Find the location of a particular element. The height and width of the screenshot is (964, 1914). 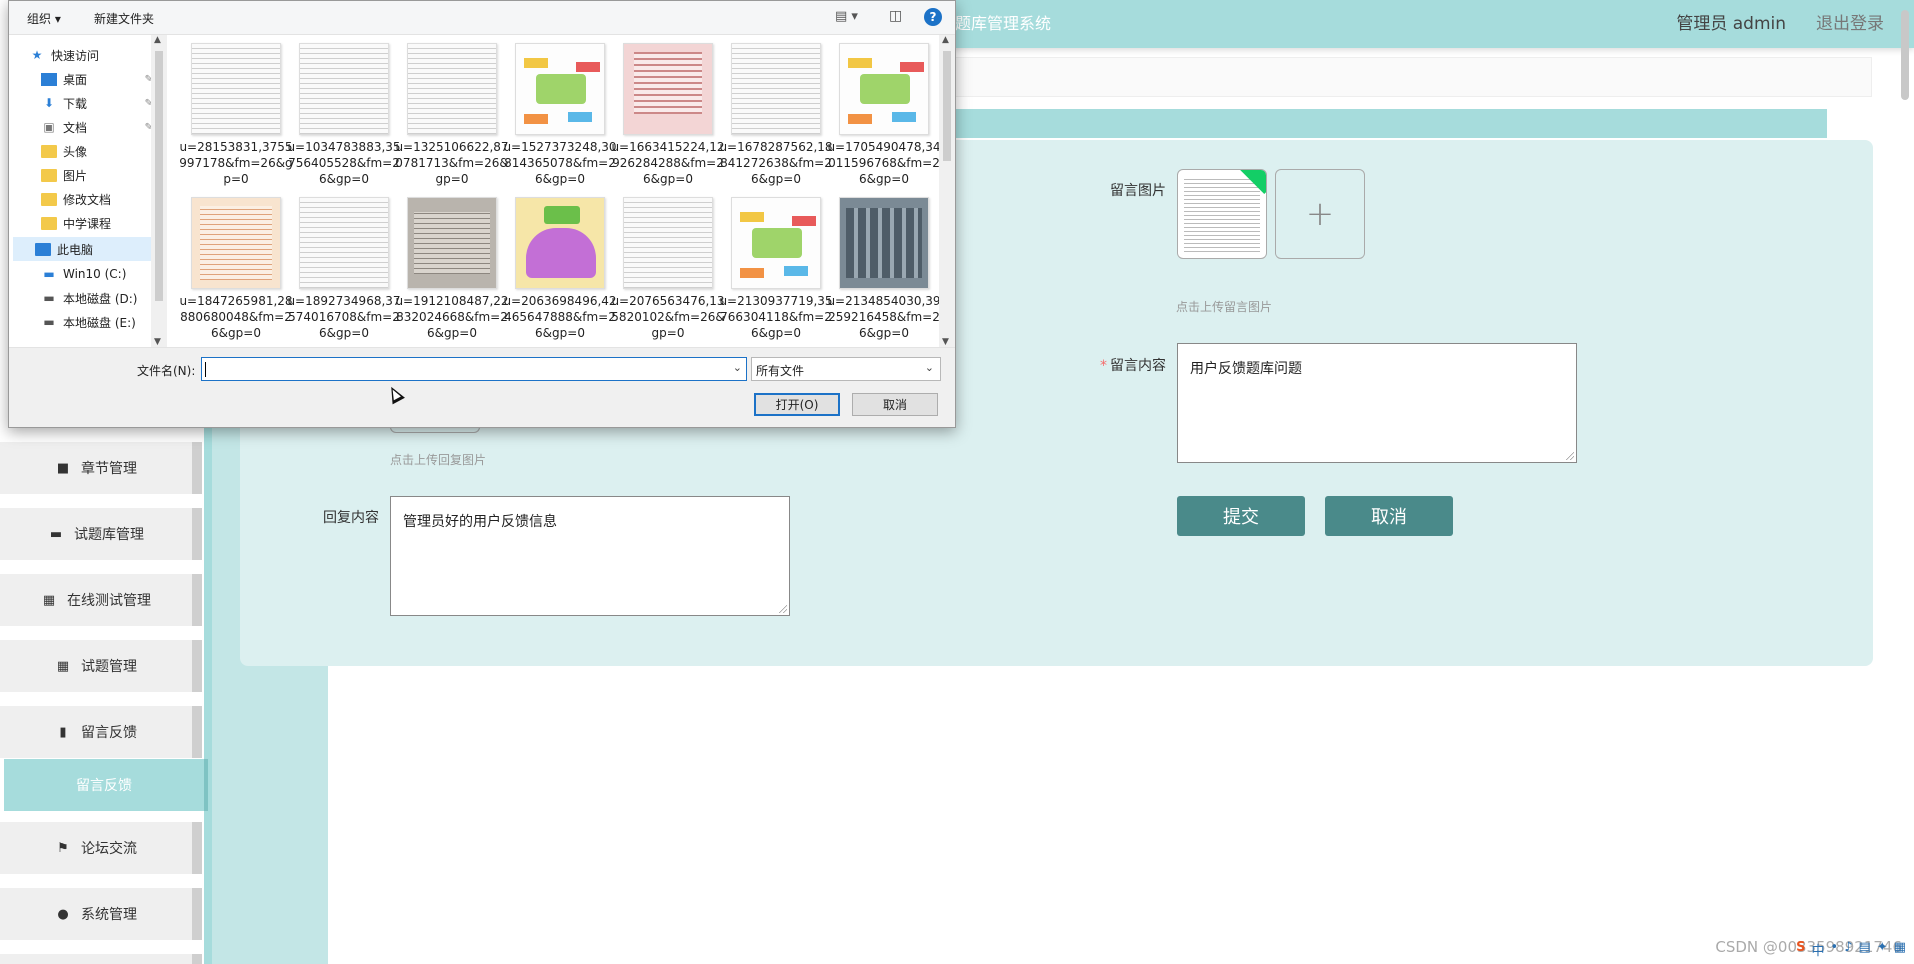

sidebar-item-system: ● 系统管理 is located at coordinates (101, 914).